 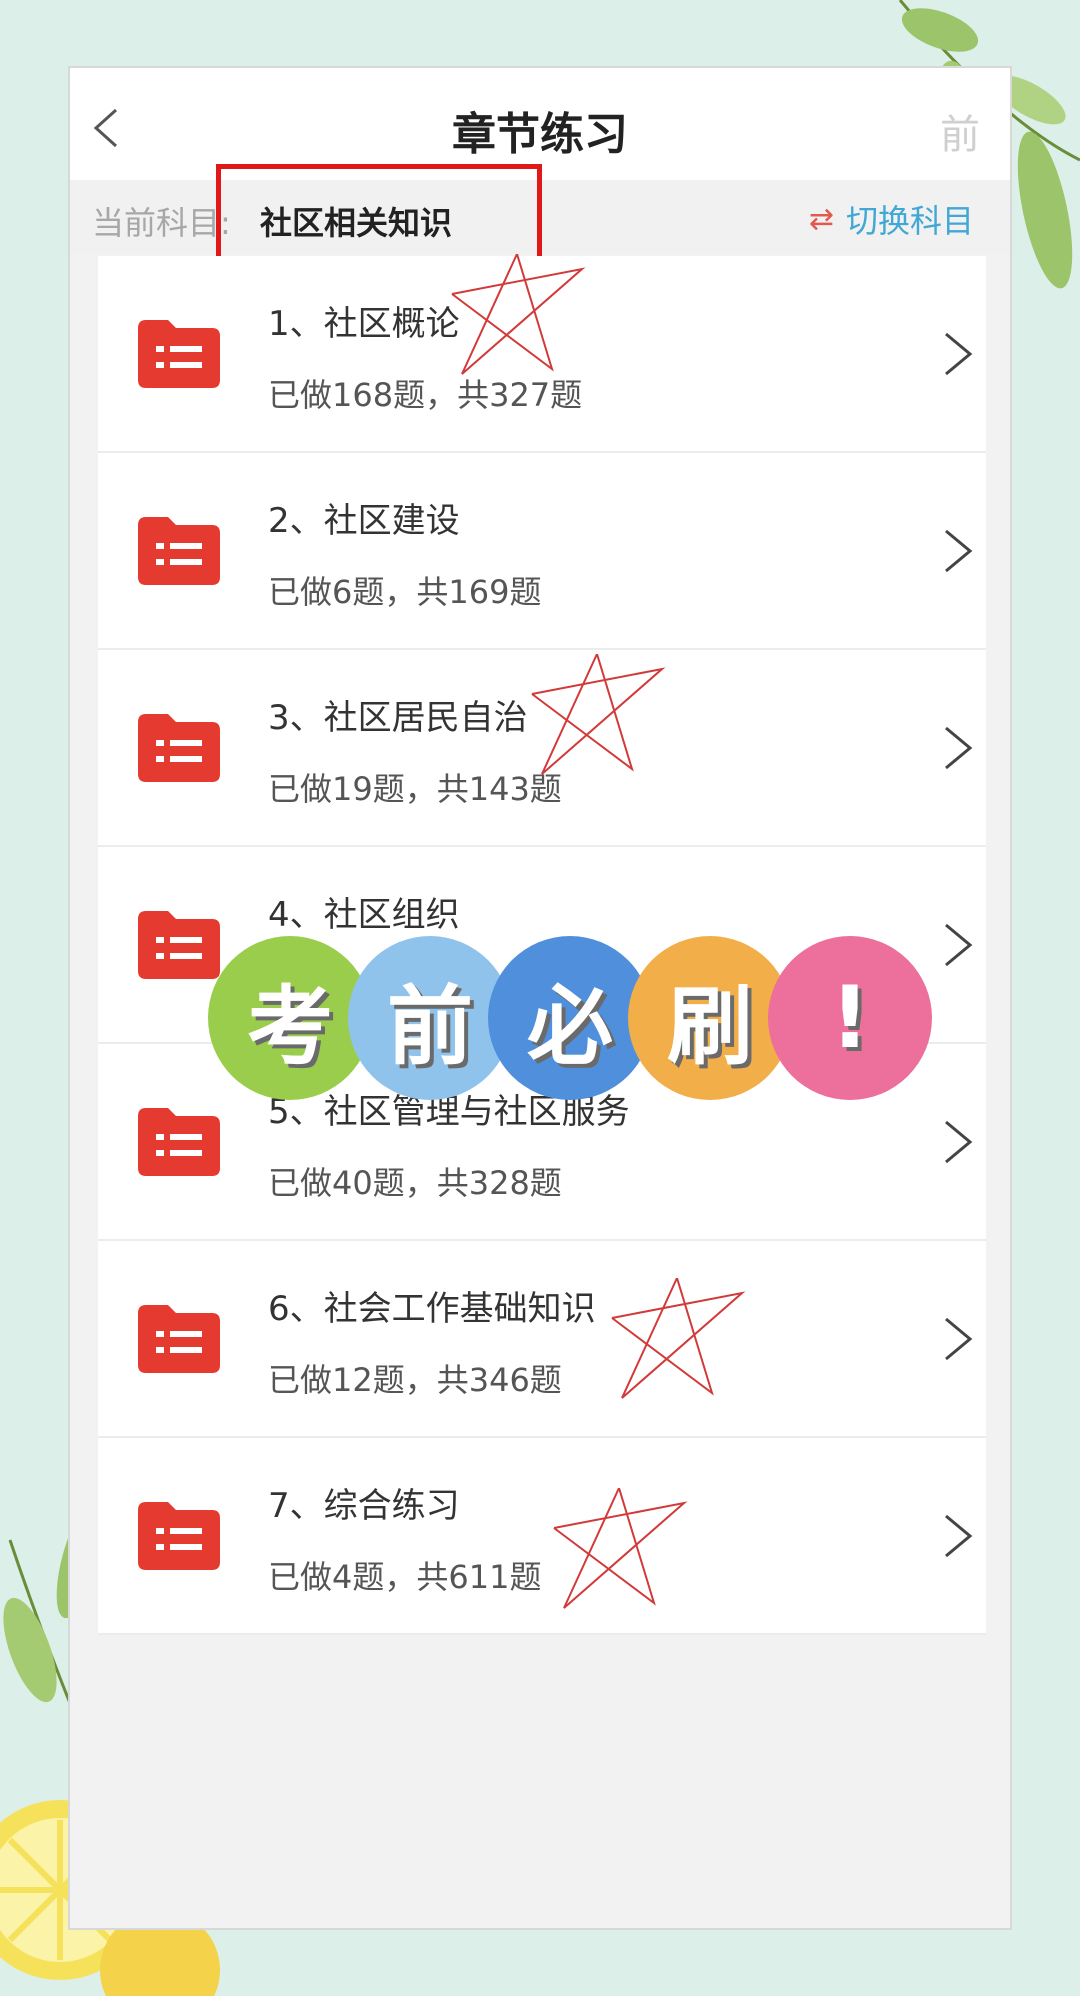 I want to click on switch-subject-label: 切换科目, so click(x=909, y=221).